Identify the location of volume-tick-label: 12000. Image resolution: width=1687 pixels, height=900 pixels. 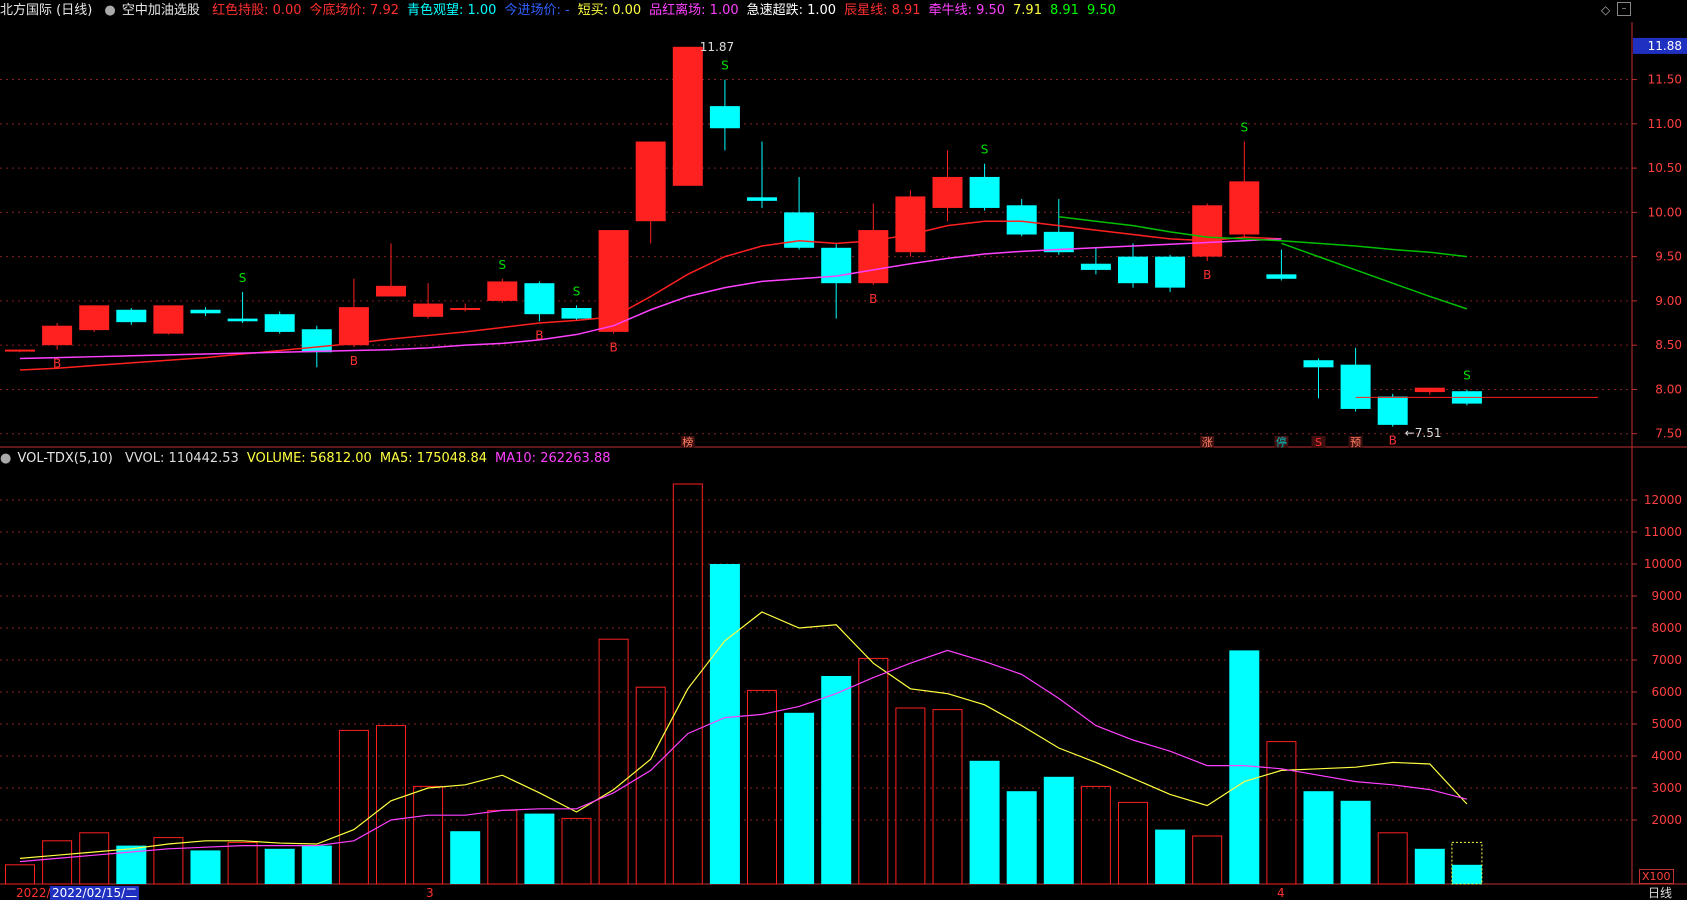
(1663, 500).